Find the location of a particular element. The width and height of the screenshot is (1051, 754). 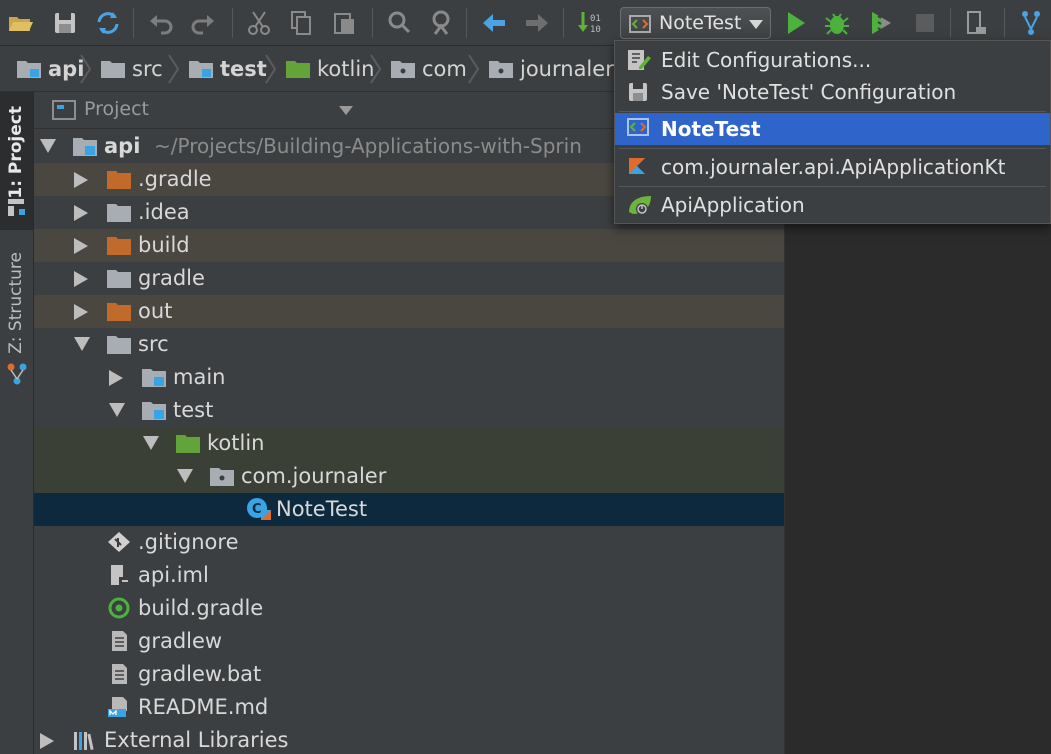

tree-item-main: main is located at coordinates (409, 377).